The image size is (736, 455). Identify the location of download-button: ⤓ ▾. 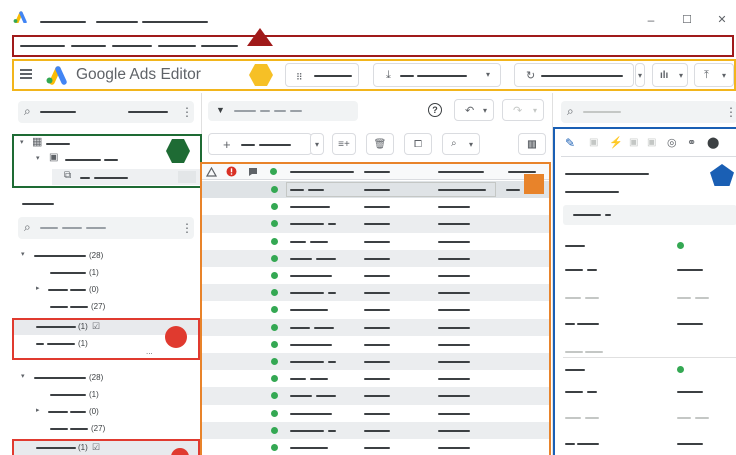
(437, 75).